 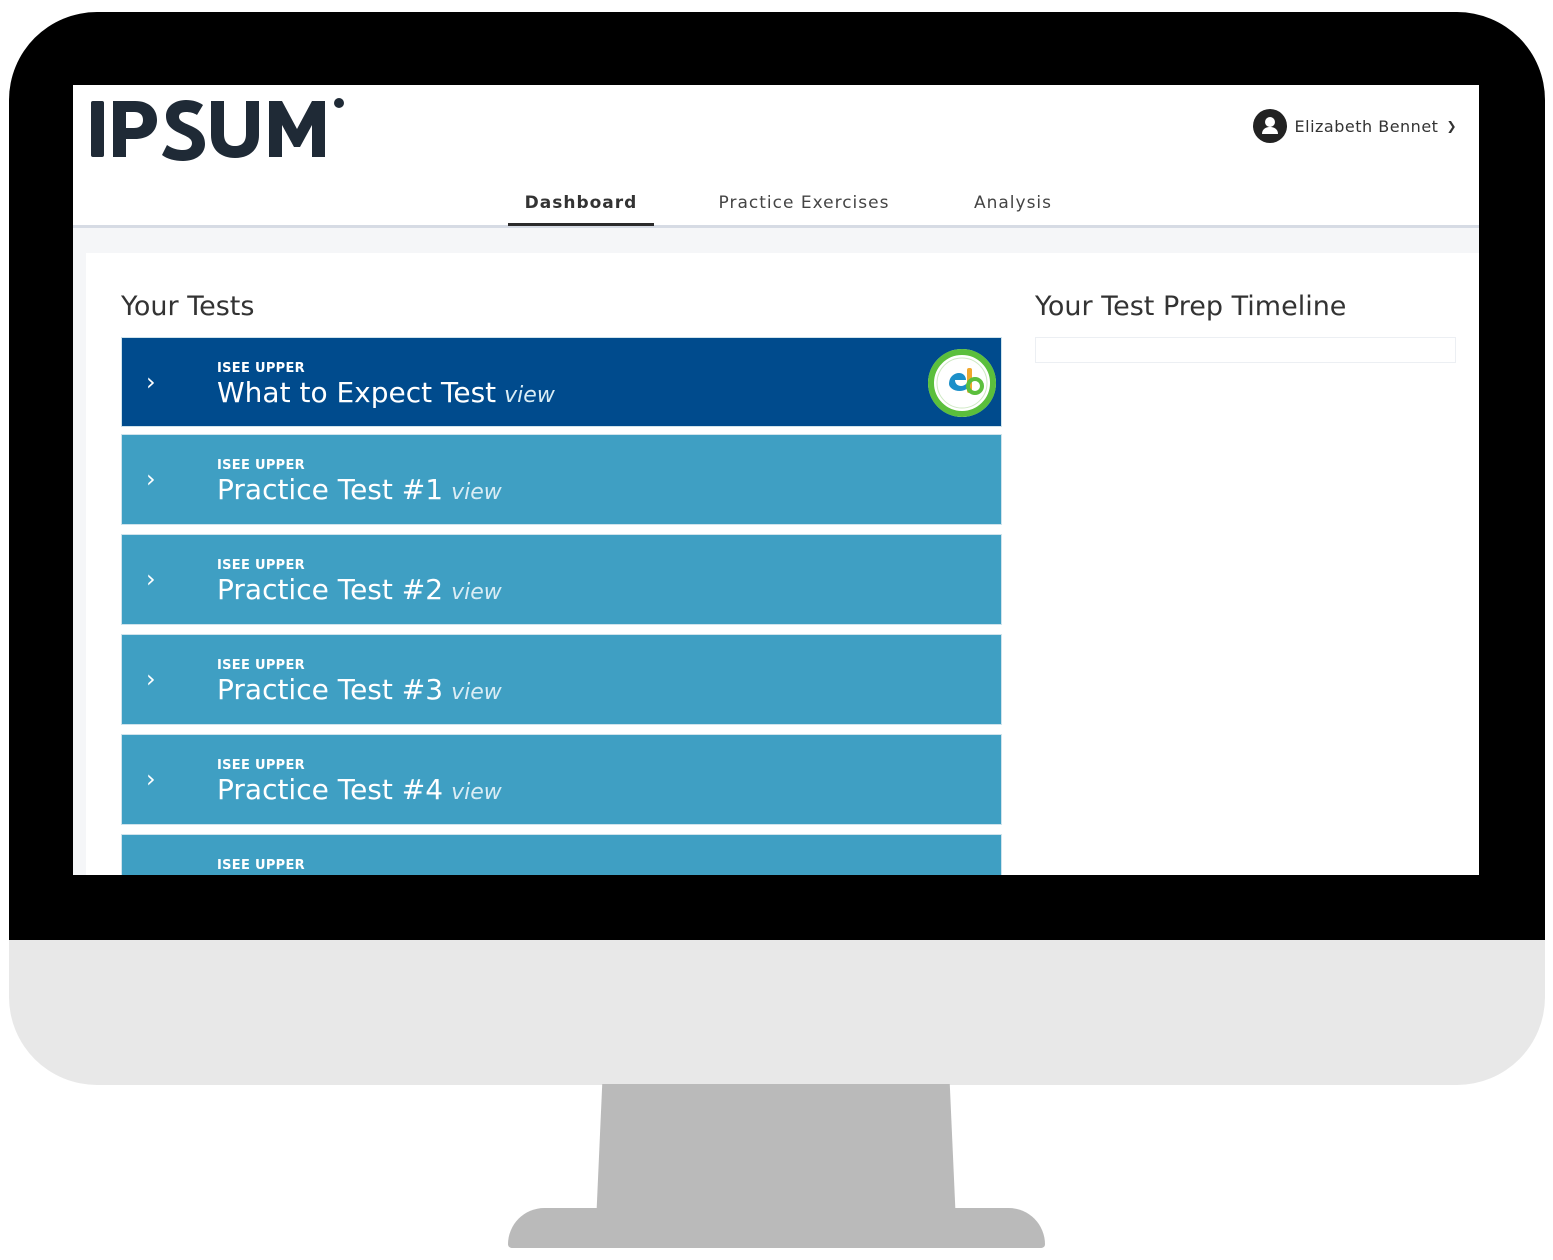 What do you see at coordinates (561, 779) in the screenshot?
I see `test-row-practice-4: › ISEE UPPER Practice Test #4 view` at bounding box center [561, 779].